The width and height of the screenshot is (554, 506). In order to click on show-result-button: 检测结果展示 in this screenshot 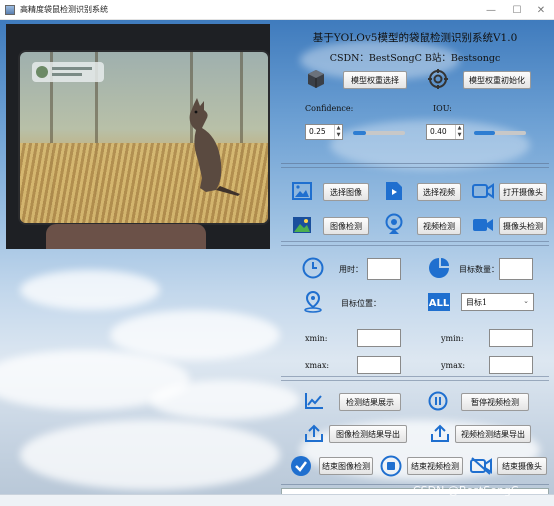, I will do `click(370, 402)`.